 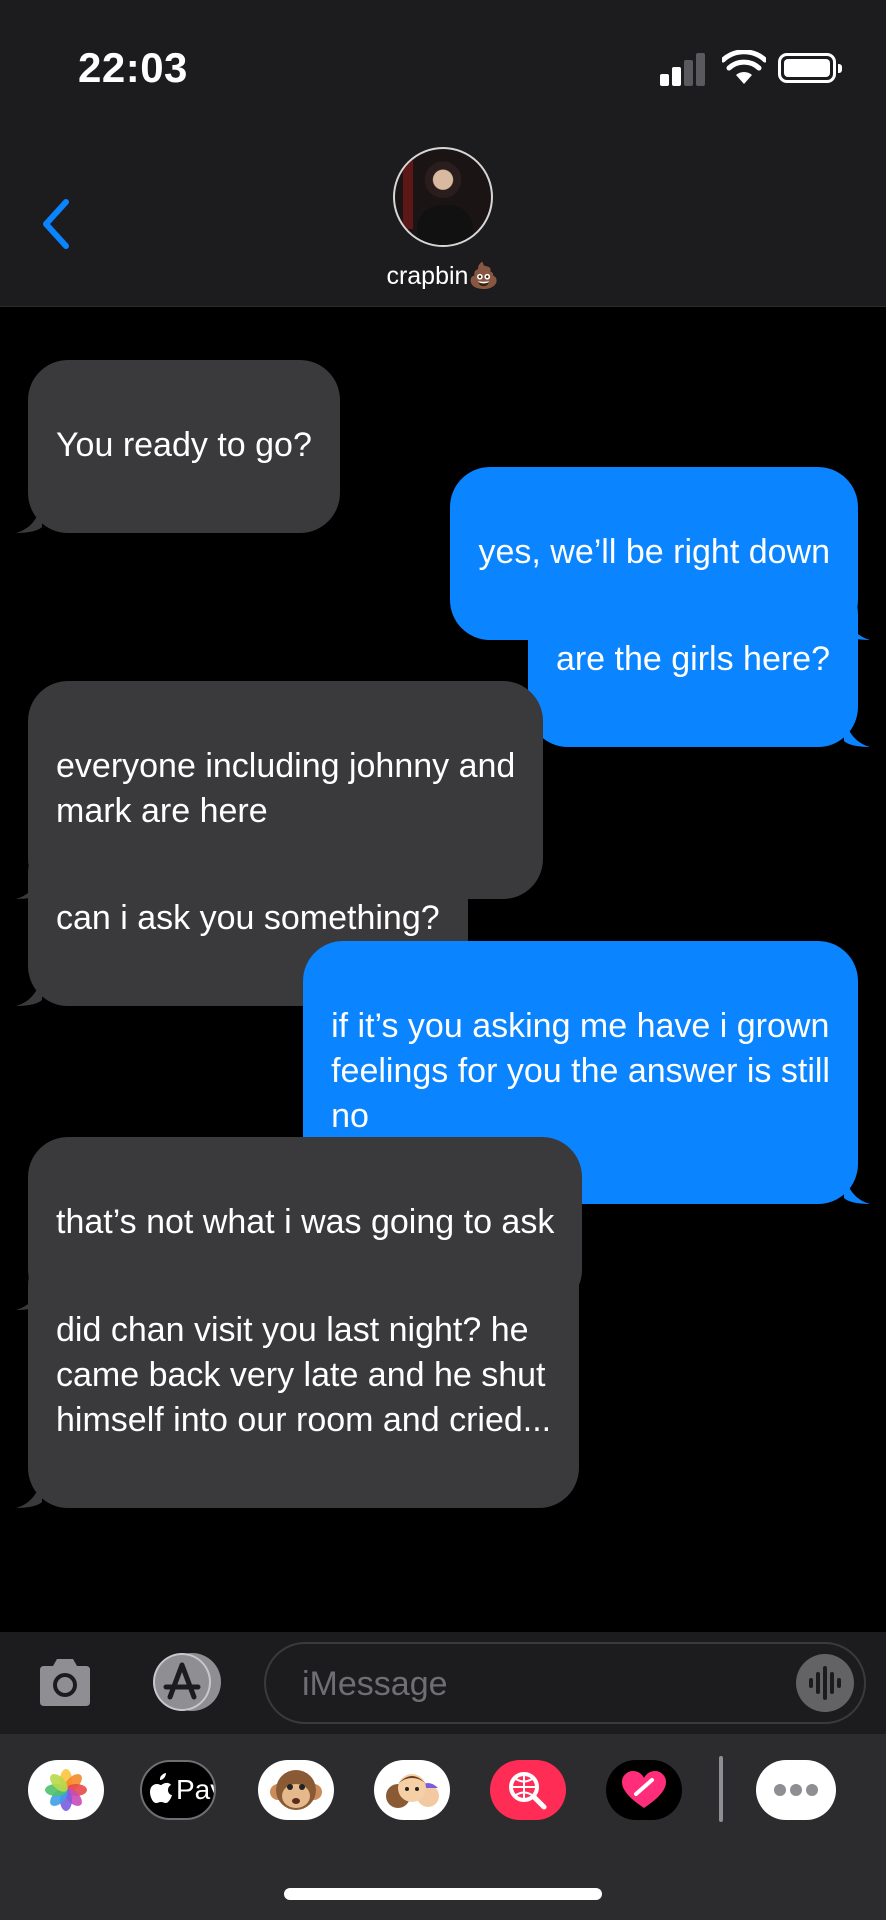 I want to click on wifi-icon, so click(x=744, y=67).